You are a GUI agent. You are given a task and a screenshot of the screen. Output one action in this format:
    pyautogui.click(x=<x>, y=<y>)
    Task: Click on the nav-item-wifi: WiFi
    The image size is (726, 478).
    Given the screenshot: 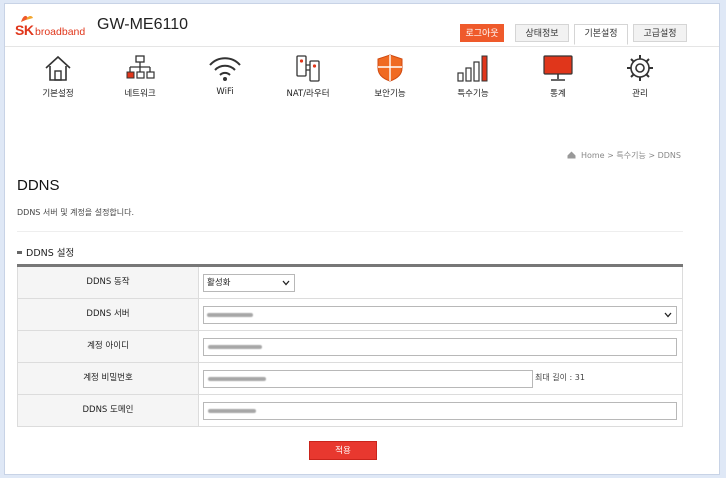 What is the action you would take?
    pyautogui.click(x=225, y=75)
    